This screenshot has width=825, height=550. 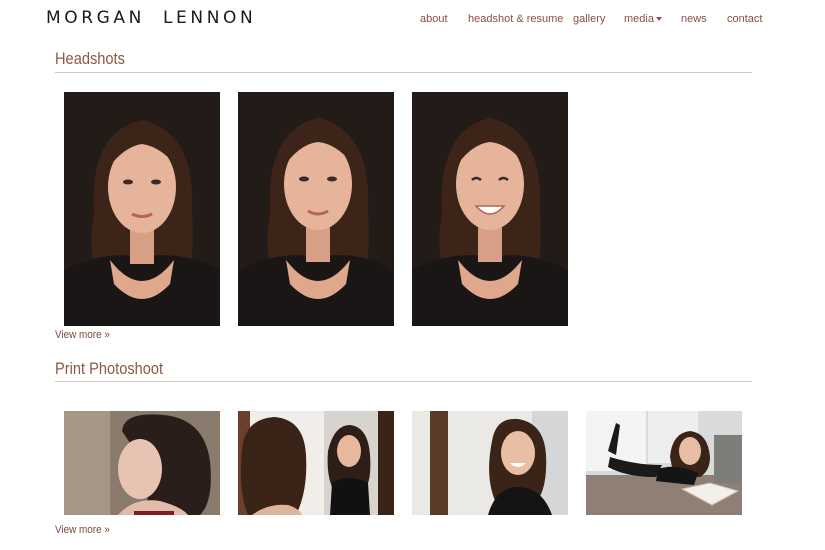 I want to click on nav-item-media-label: media, so click(x=639, y=19).